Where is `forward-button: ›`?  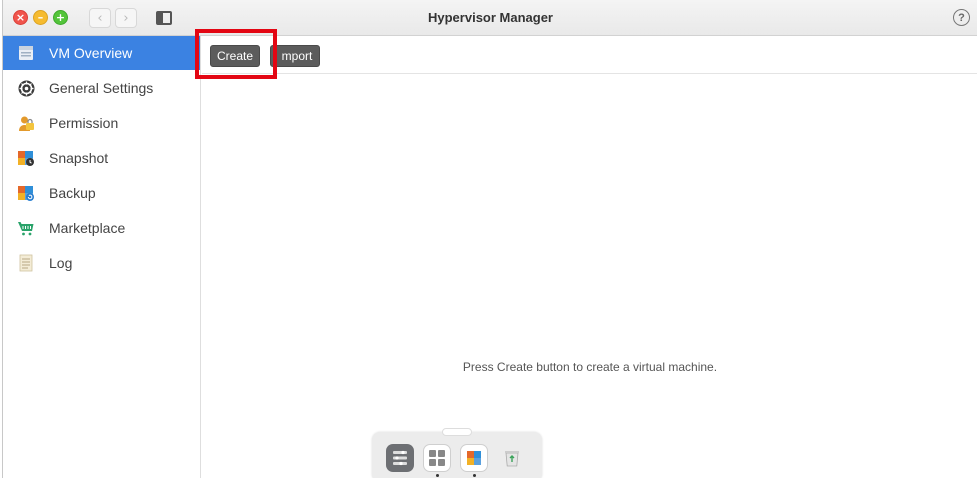
forward-button: › is located at coordinates (126, 18).